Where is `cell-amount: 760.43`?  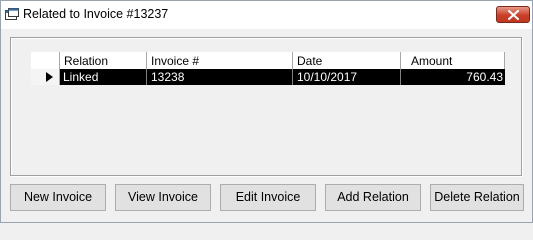
cell-amount: 760.43 is located at coordinates (452, 77).